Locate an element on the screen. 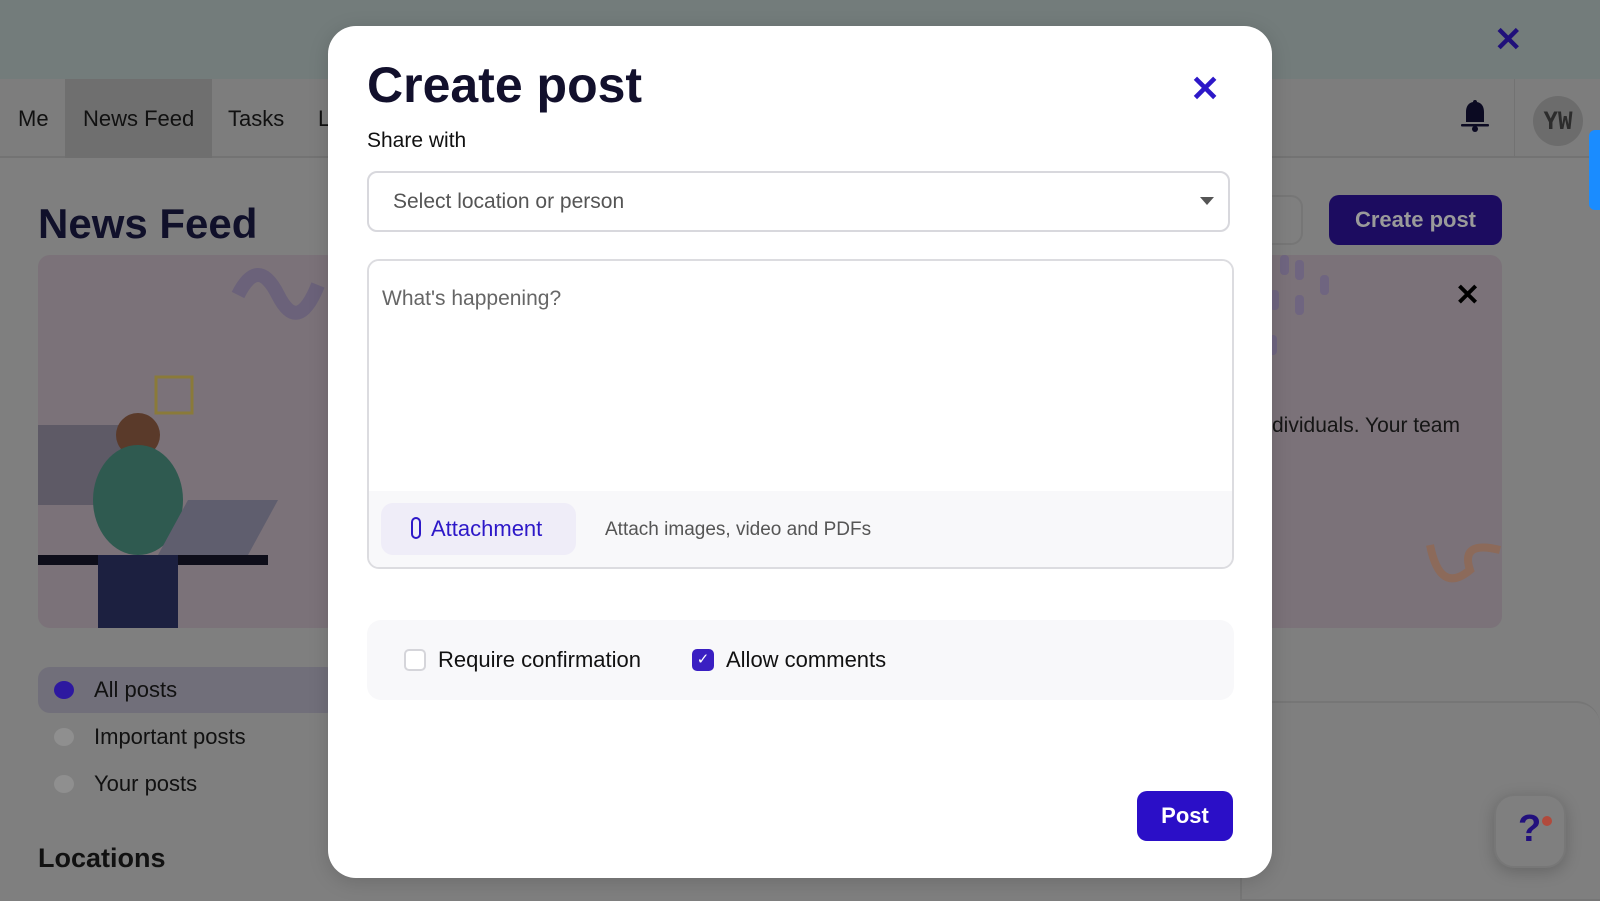  create-post-button: Create post is located at coordinates (1415, 220).